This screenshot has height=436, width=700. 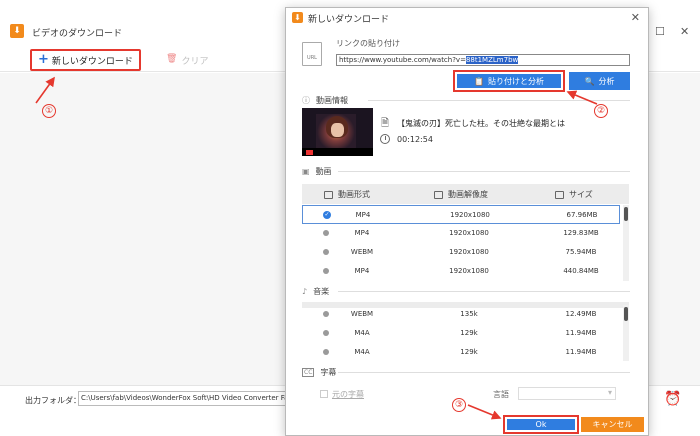 I want to click on audio-section-label: 音楽, so click(x=321, y=291).